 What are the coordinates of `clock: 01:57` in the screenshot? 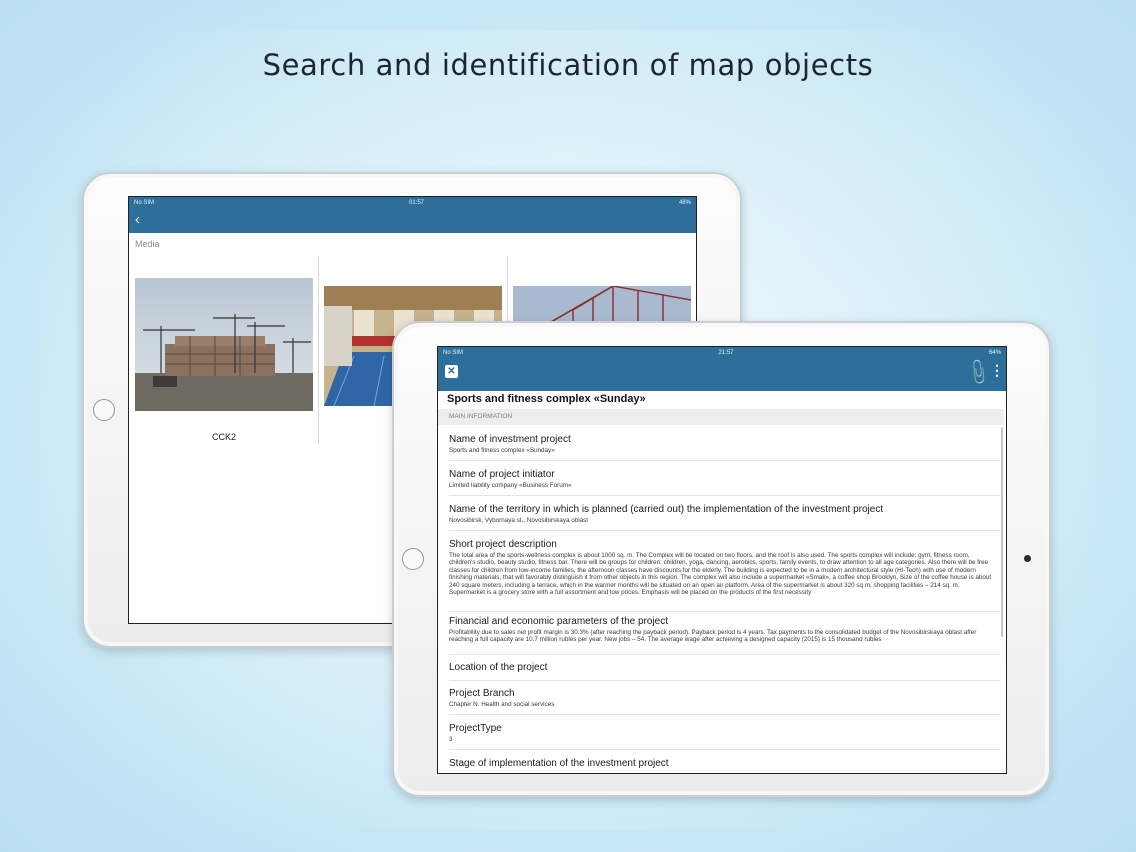 It's located at (416, 203).